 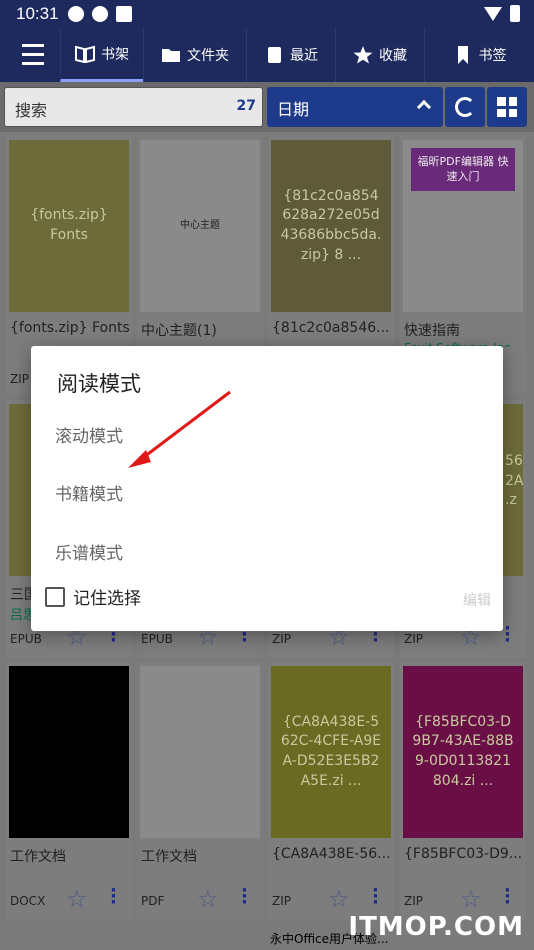 What do you see at coordinates (89, 551) in the screenshot?
I see `option-sheet-music-mode: 乐谱模式` at bounding box center [89, 551].